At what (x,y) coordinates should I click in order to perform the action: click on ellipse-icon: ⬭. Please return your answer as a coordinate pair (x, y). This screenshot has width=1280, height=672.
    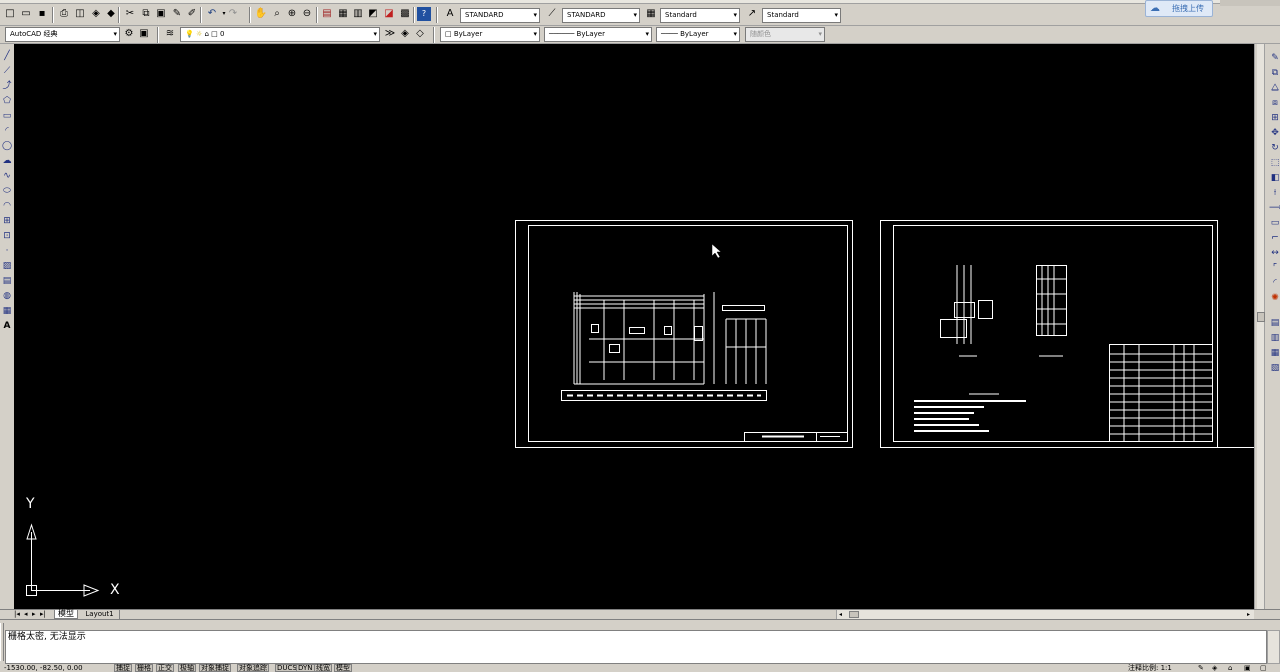
    Looking at the image, I should click on (7, 191).